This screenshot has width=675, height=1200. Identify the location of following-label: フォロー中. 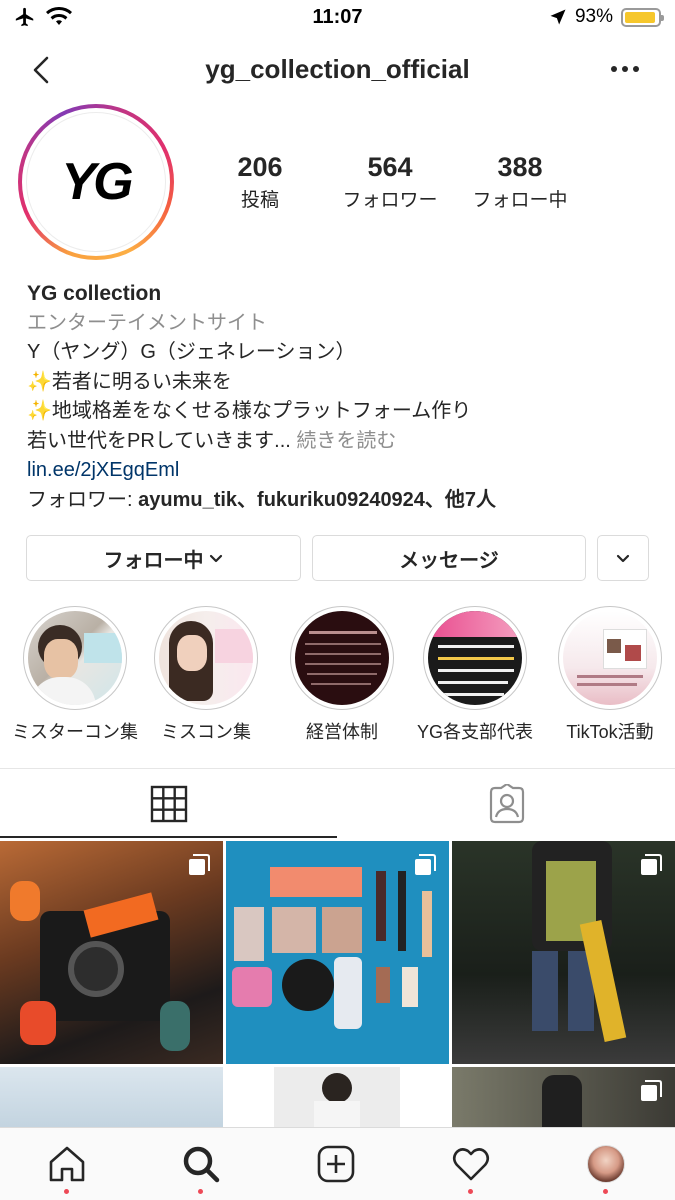
(520, 200).